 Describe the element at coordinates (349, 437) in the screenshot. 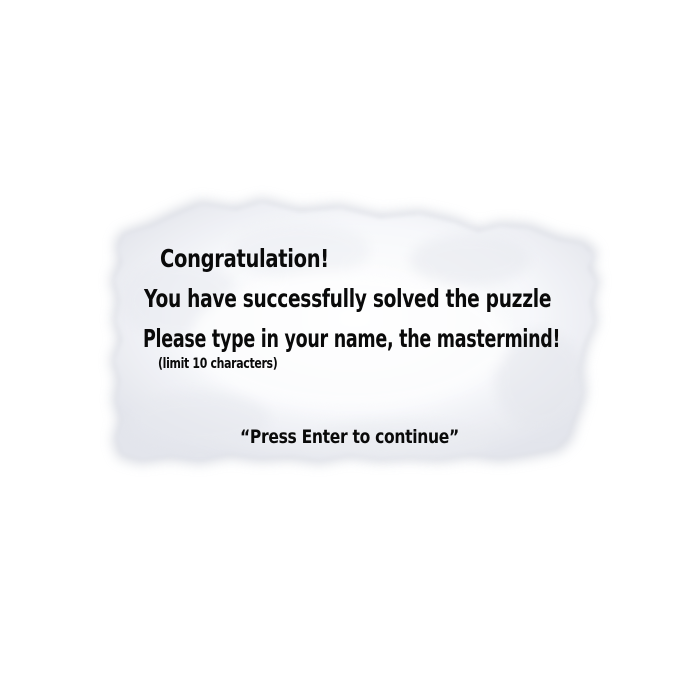

I see `continue-prompt: “Press Enter to continue”` at that location.